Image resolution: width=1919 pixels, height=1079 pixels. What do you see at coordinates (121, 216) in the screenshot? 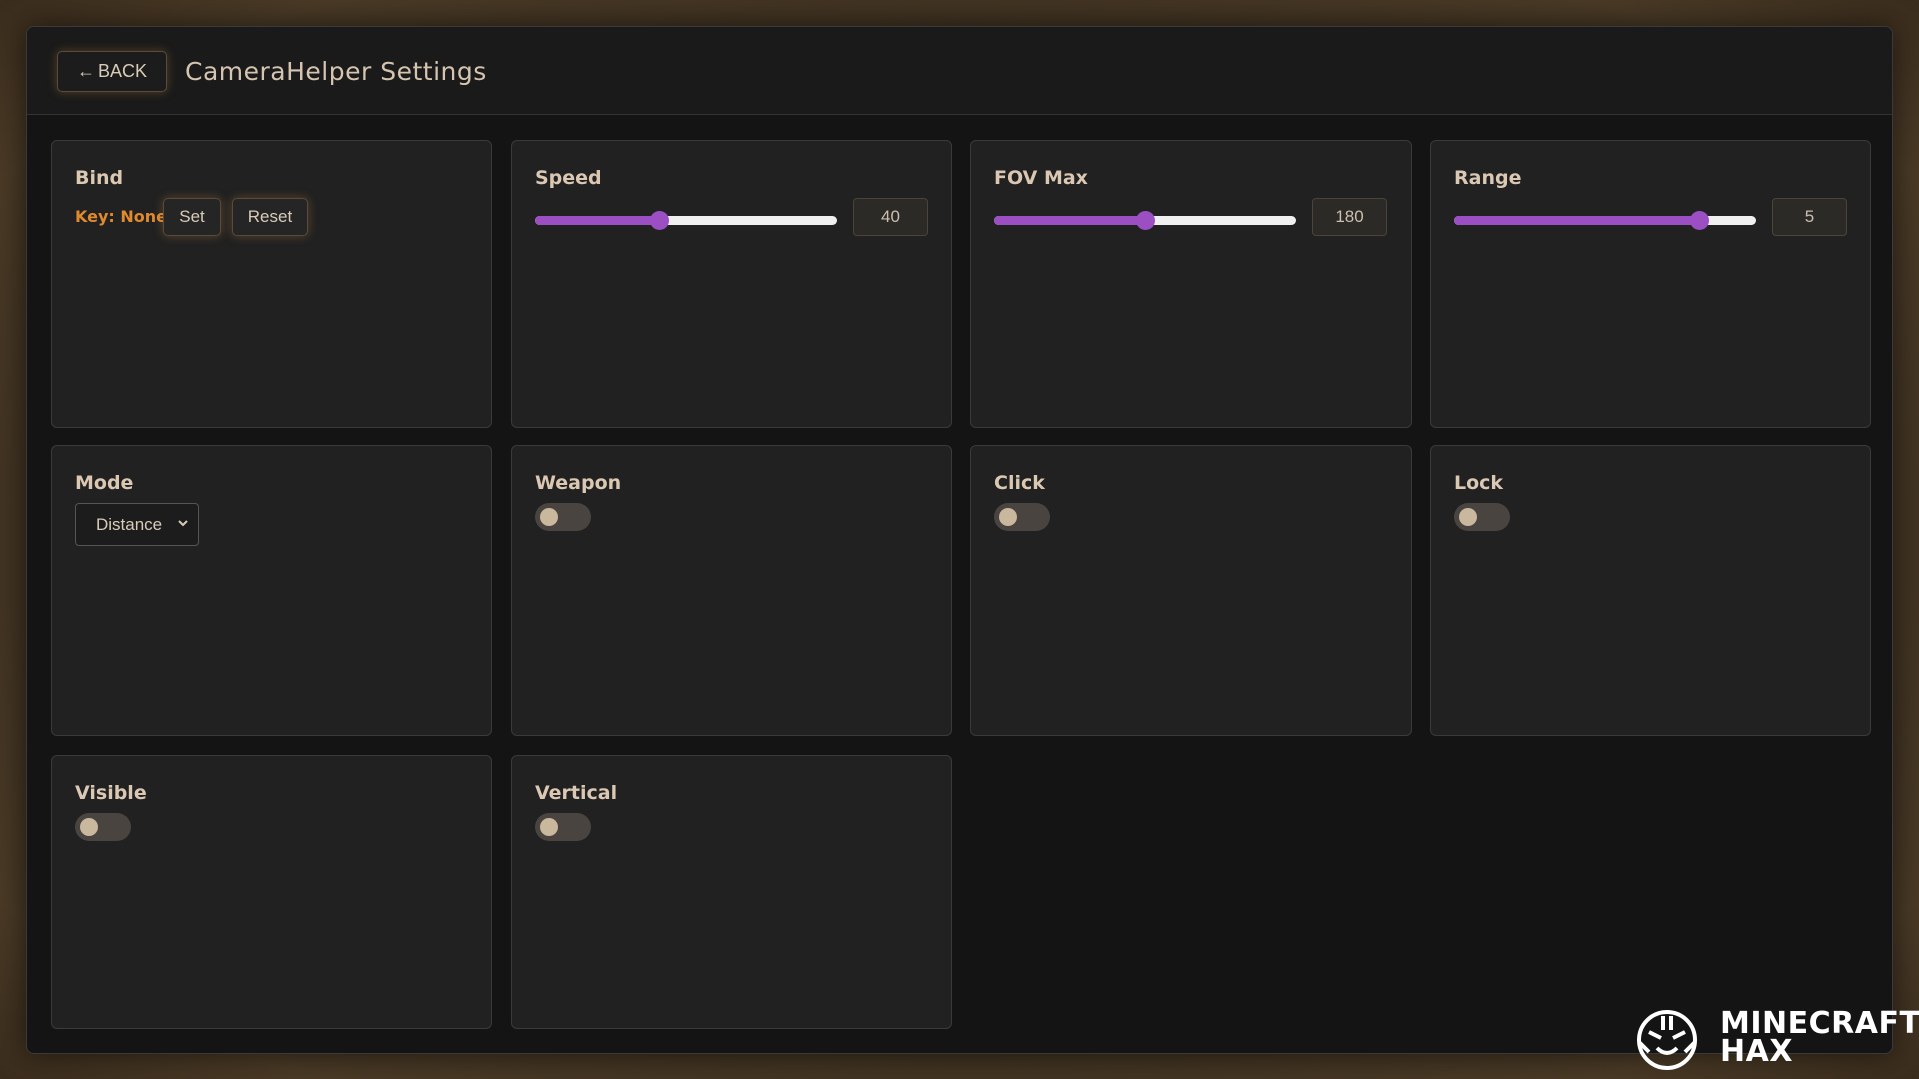
I see `bind-key-text: Key: None` at bounding box center [121, 216].